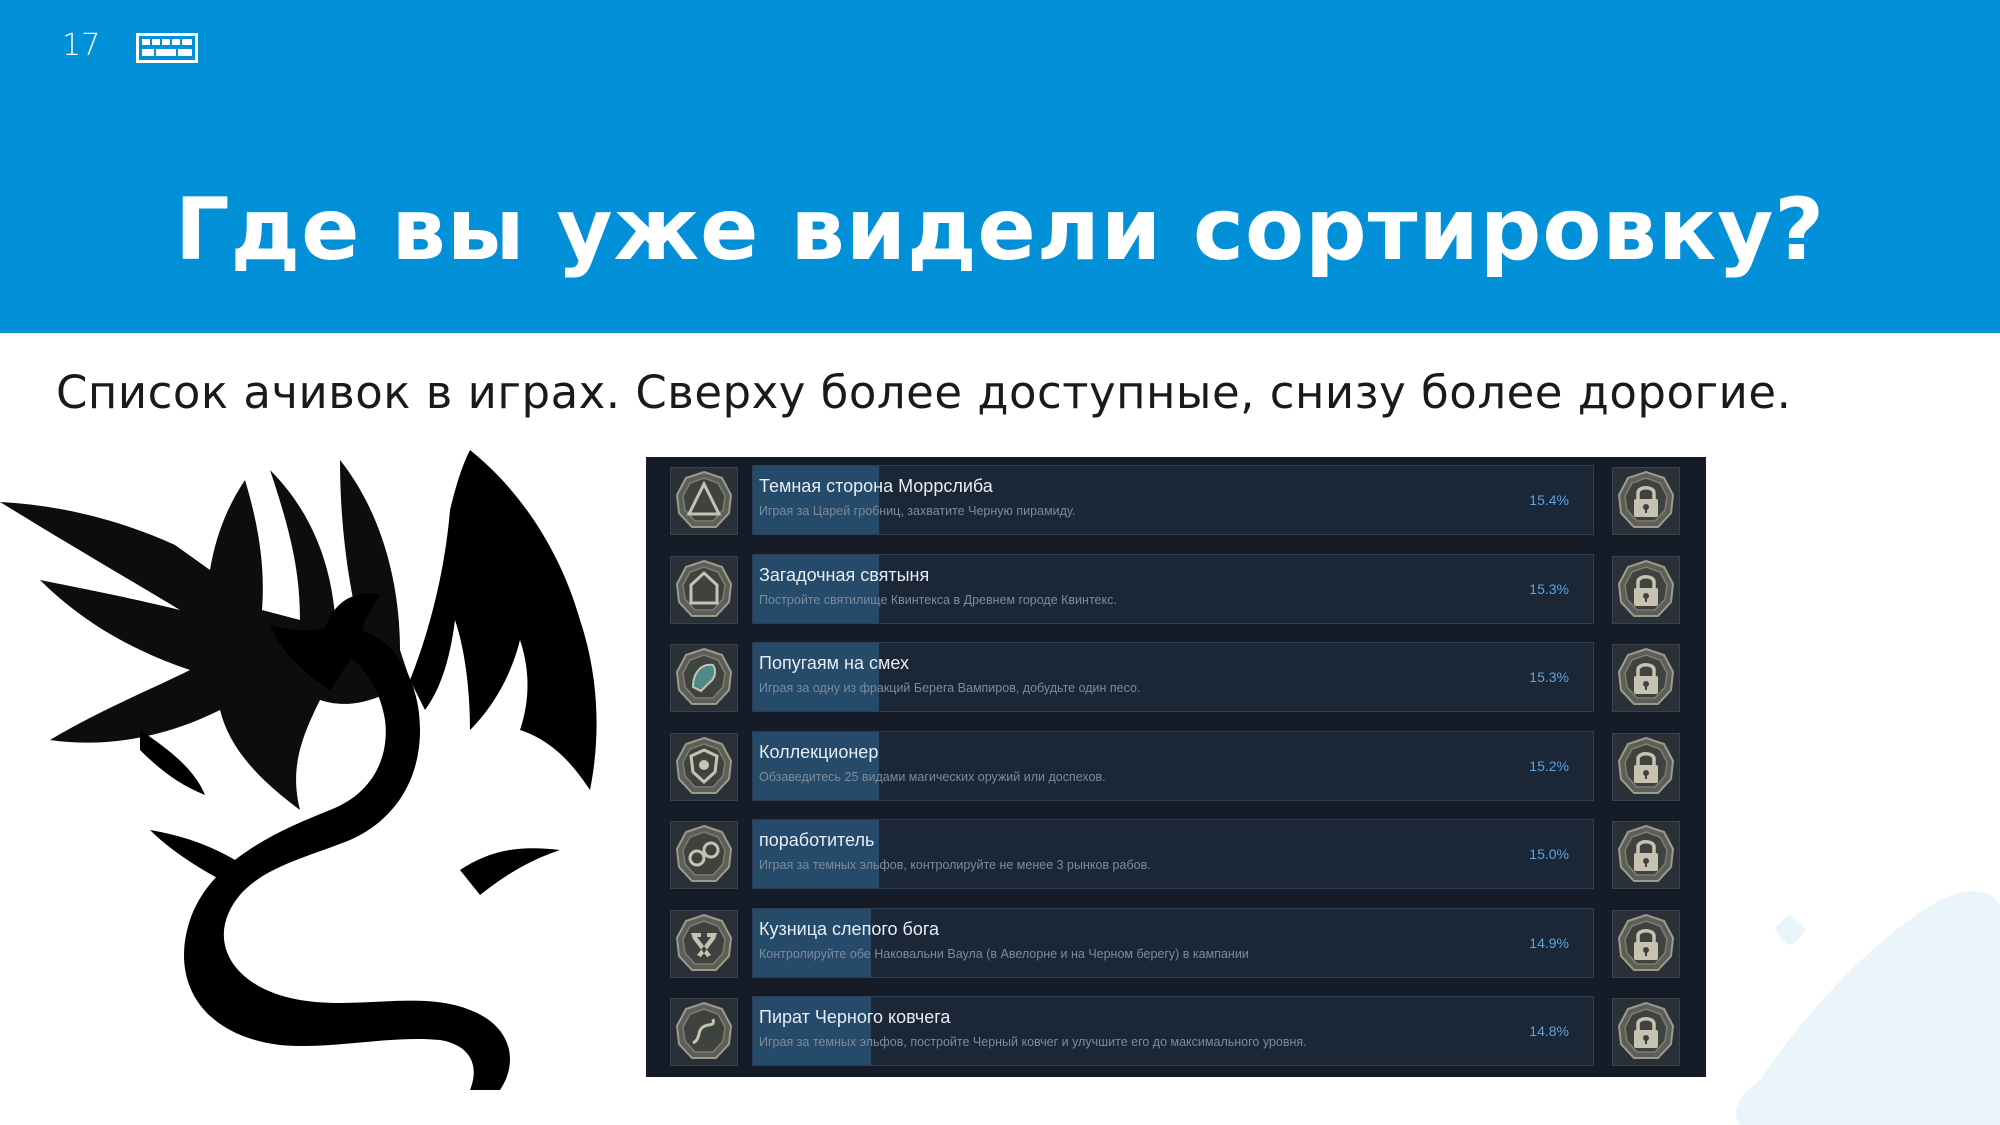  What do you see at coordinates (844, 574) in the screenshot?
I see `achievement-name: Загадочная святыня` at bounding box center [844, 574].